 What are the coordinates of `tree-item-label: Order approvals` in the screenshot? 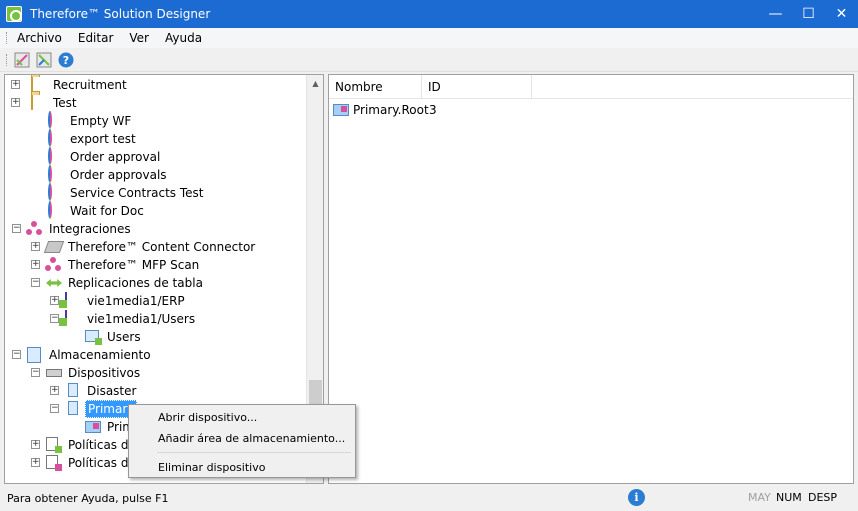 It's located at (118, 175).